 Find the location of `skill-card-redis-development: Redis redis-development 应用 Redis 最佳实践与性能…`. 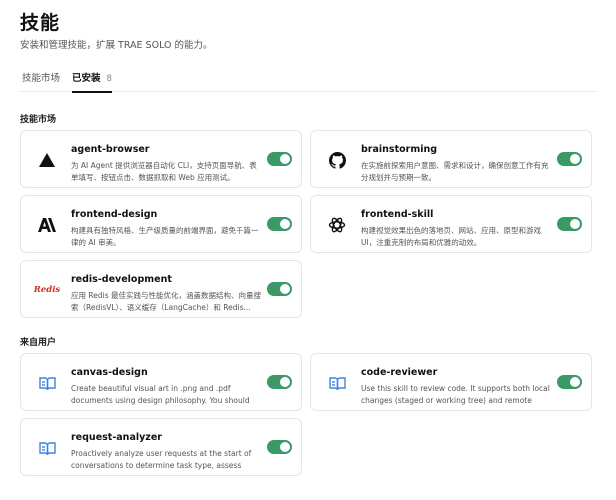

skill-card-redis-development: Redis redis-development 应用 Redis 最佳实践与性能… is located at coordinates (161, 289).